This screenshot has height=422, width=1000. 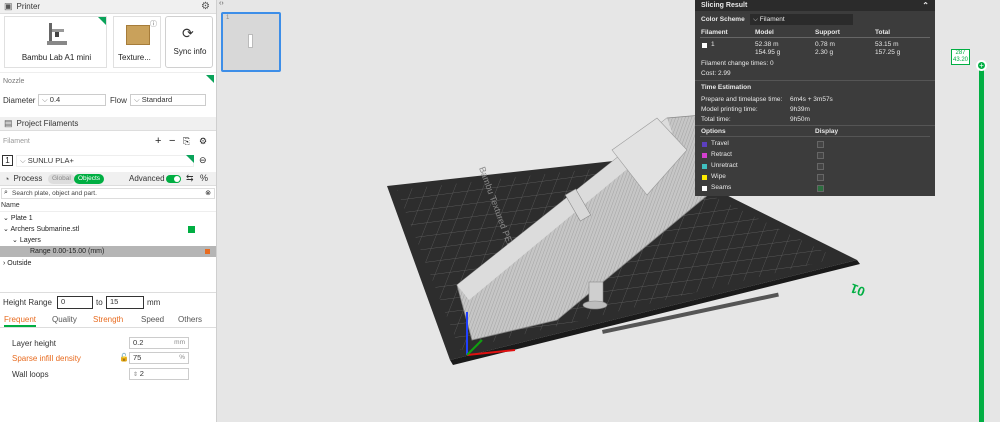 What do you see at coordinates (46, 358) in the screenshot?
I see `sparse-infill-label: Sparse infill density` at bounding box center [46, 358].